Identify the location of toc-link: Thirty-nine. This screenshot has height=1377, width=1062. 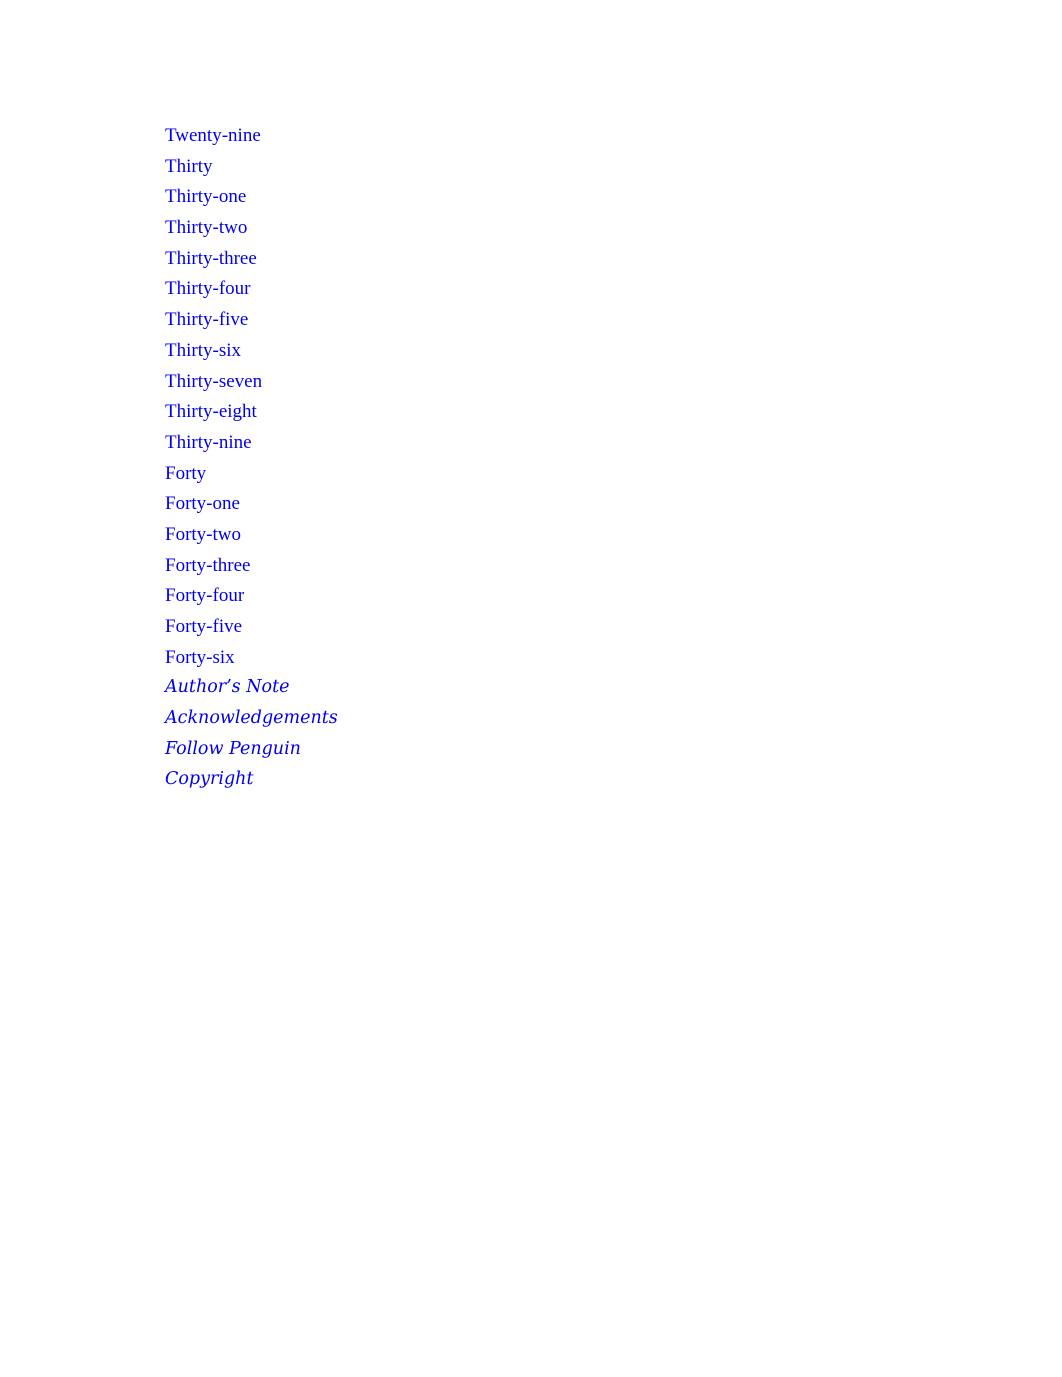
(208, 442).